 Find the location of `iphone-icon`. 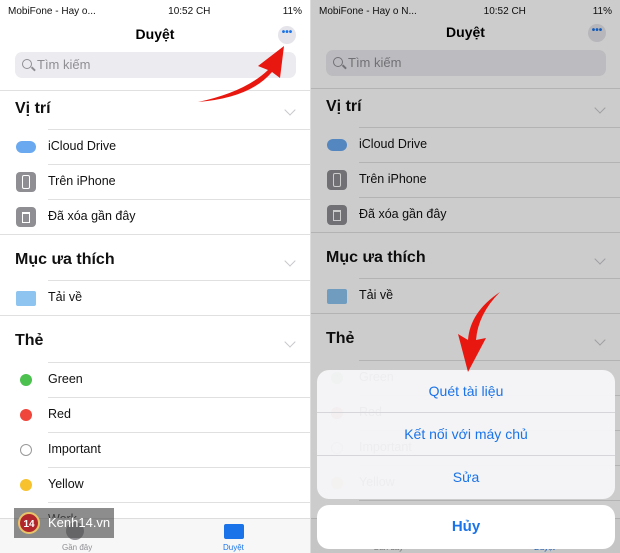

iphone-icon is located at coordinates (26, 182).